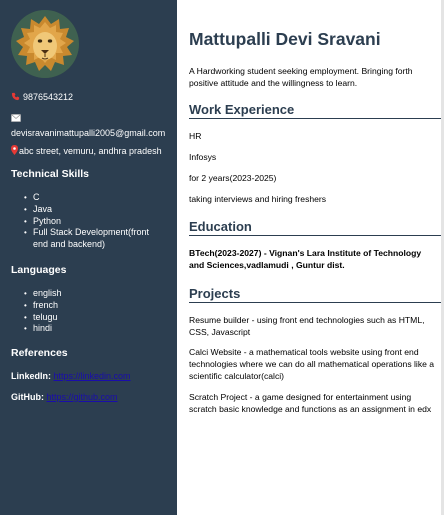  What do you see at coordinates (27, 397) in the screenshot?
I see `github-label: GitHub:` at bounding box center [27, 397].